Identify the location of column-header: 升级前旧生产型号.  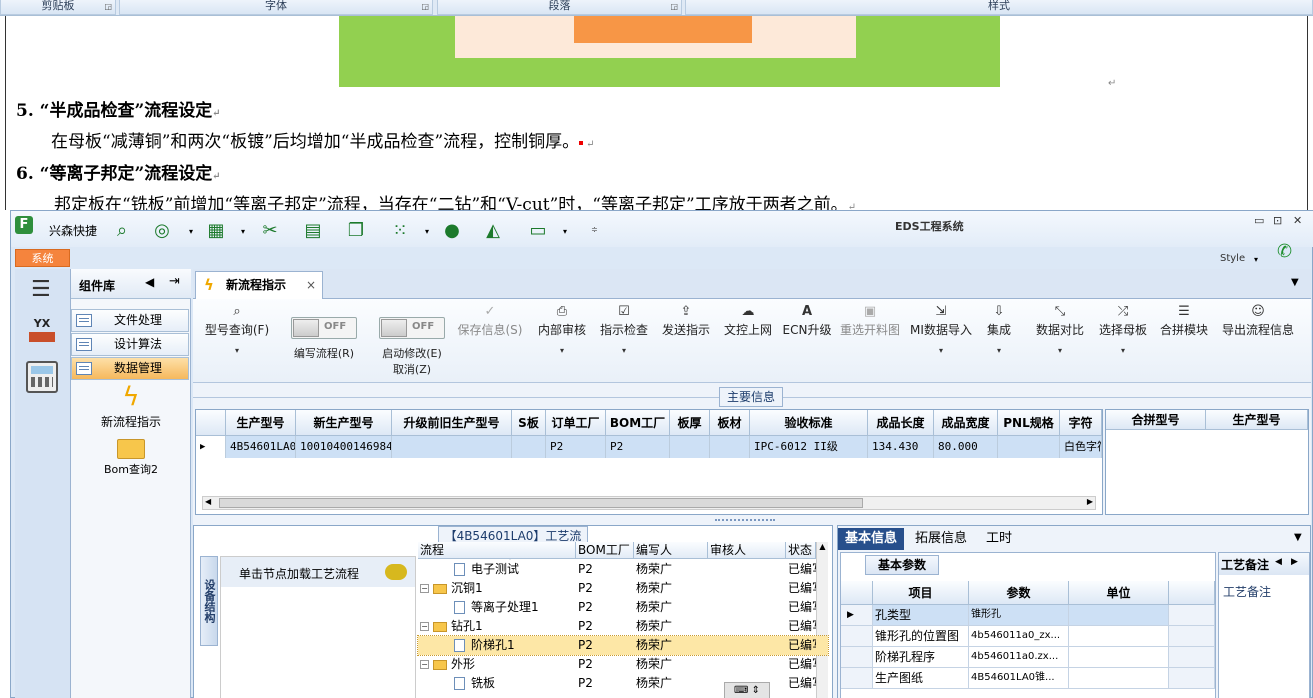
(452, 423).